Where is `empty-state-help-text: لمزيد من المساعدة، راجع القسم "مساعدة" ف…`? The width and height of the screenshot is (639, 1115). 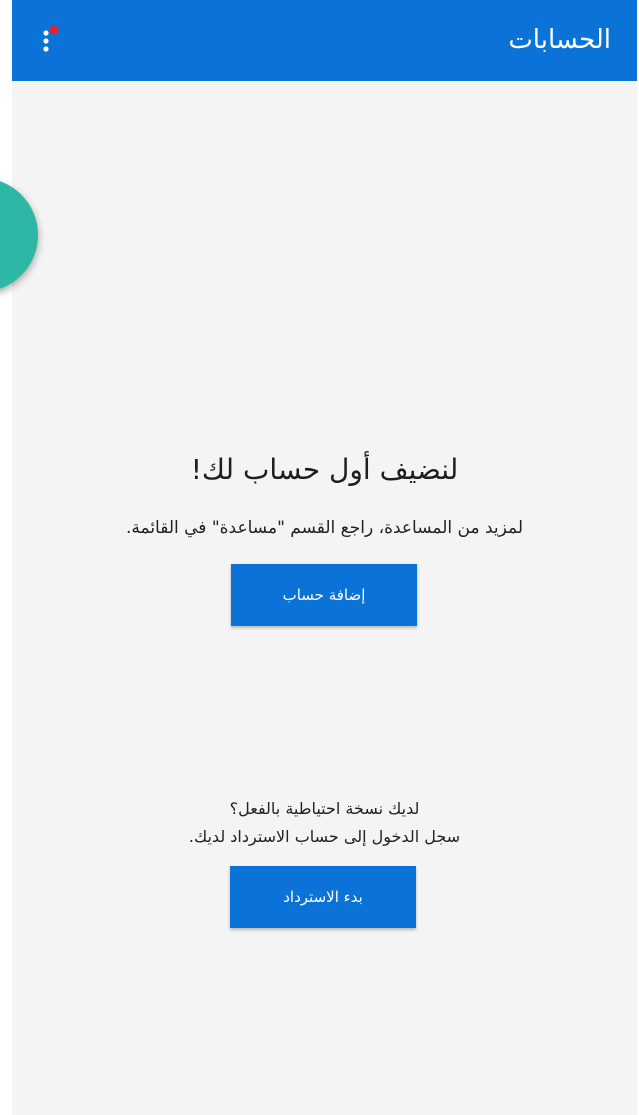 empty-state-help-text: لمزيد من المساعدة، راجع القسم "مساعدة" ف… is located at coordinates (324, 528).